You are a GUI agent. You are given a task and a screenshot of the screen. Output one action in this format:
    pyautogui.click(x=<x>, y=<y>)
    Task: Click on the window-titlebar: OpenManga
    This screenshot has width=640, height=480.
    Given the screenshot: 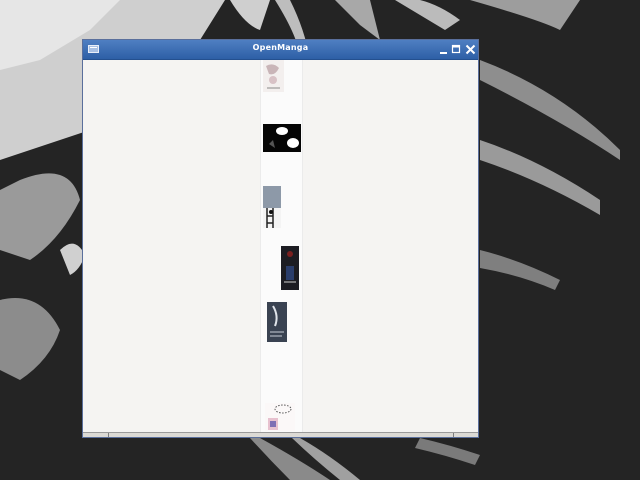 What is the action you would take?
    pyautogui.click(x=280, y=50)
    